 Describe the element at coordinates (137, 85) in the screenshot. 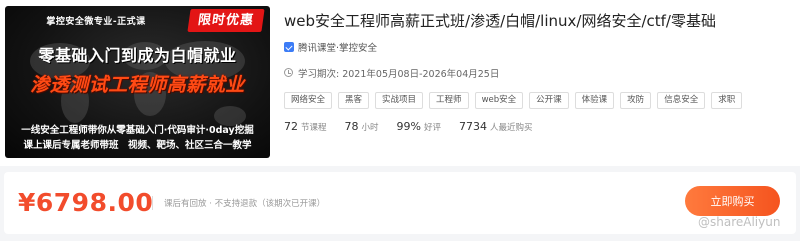

I see `cover-subheadline: 渗透测试工程师高薪就业` at that location.